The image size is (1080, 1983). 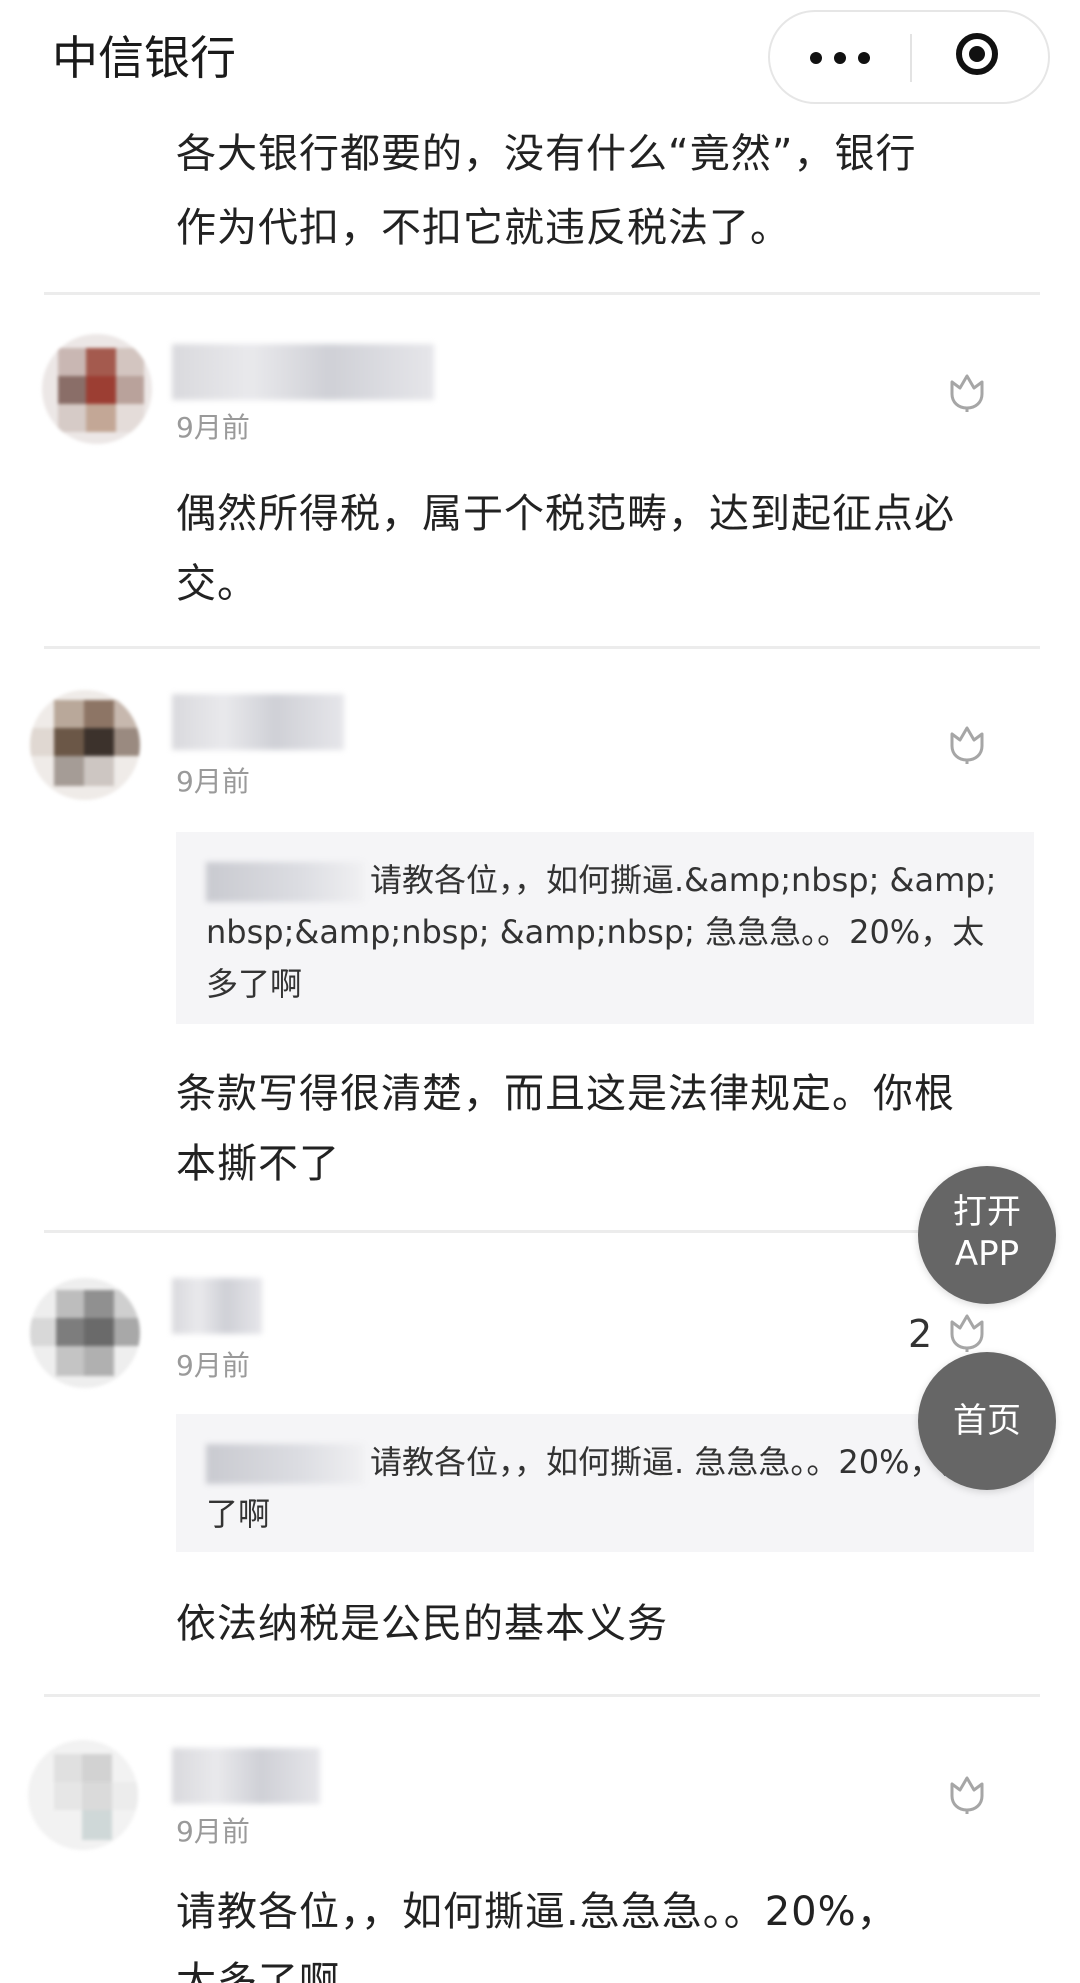 I want to click on open-app-label-line2: APP, so click(x=987, y=1254).